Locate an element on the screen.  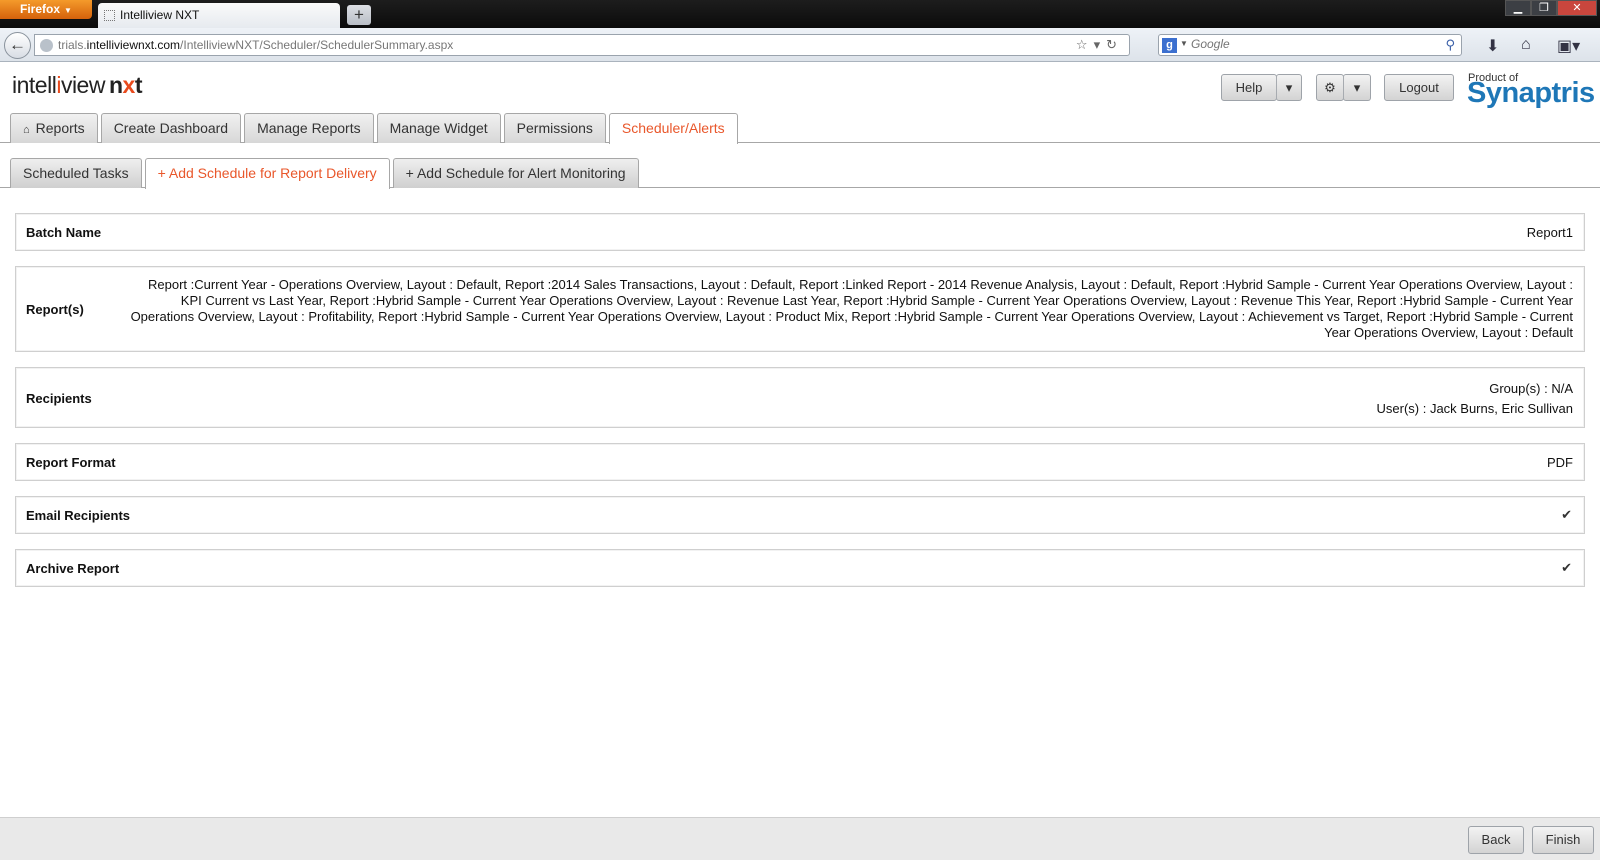
close-icon: ✕ is located at coordinates (1577, 8).